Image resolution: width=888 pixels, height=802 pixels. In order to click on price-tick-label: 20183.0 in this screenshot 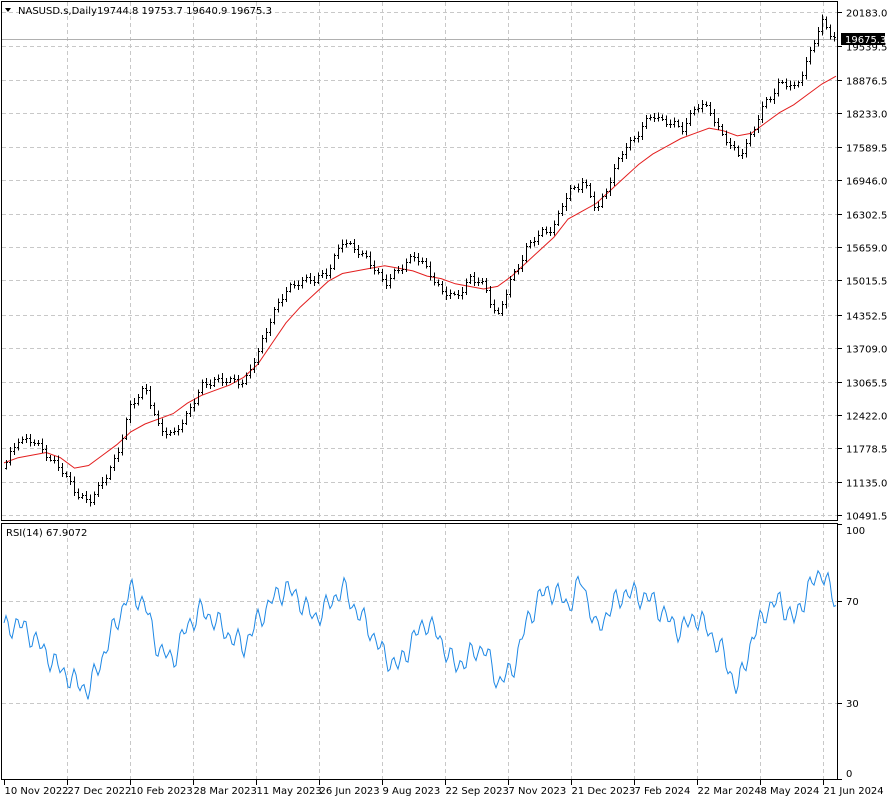, I will do `click(866, 14)`.